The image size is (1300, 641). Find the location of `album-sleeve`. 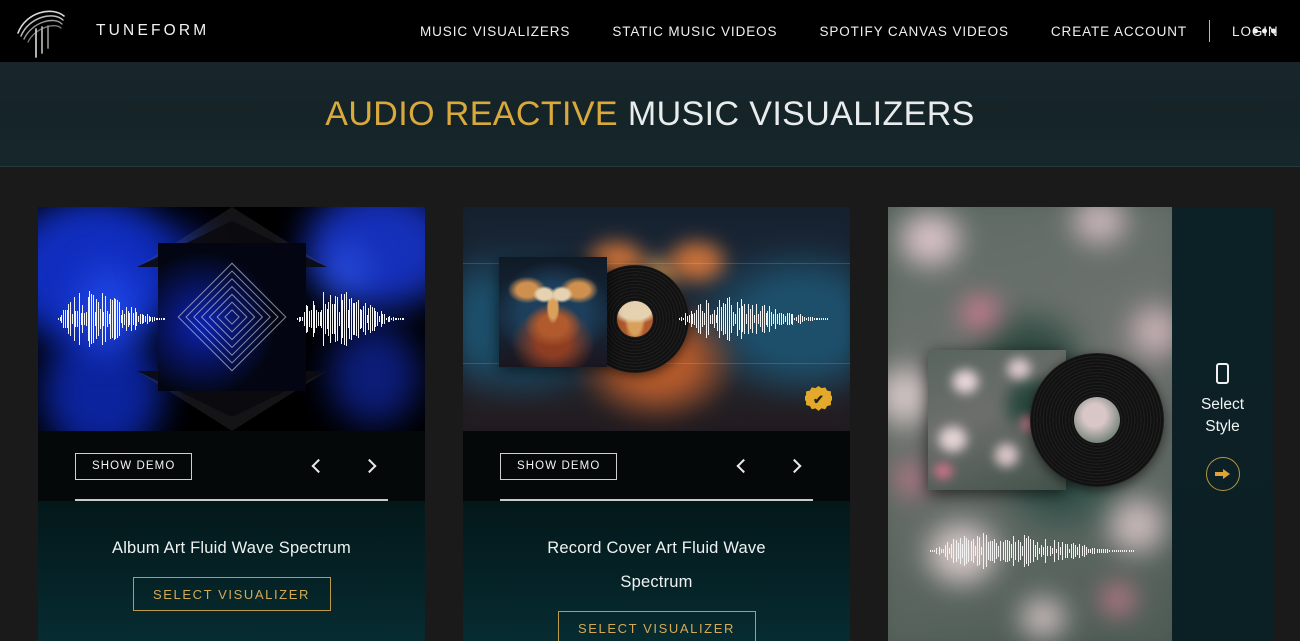

album-sleeve is located at coordinates (553, 312).